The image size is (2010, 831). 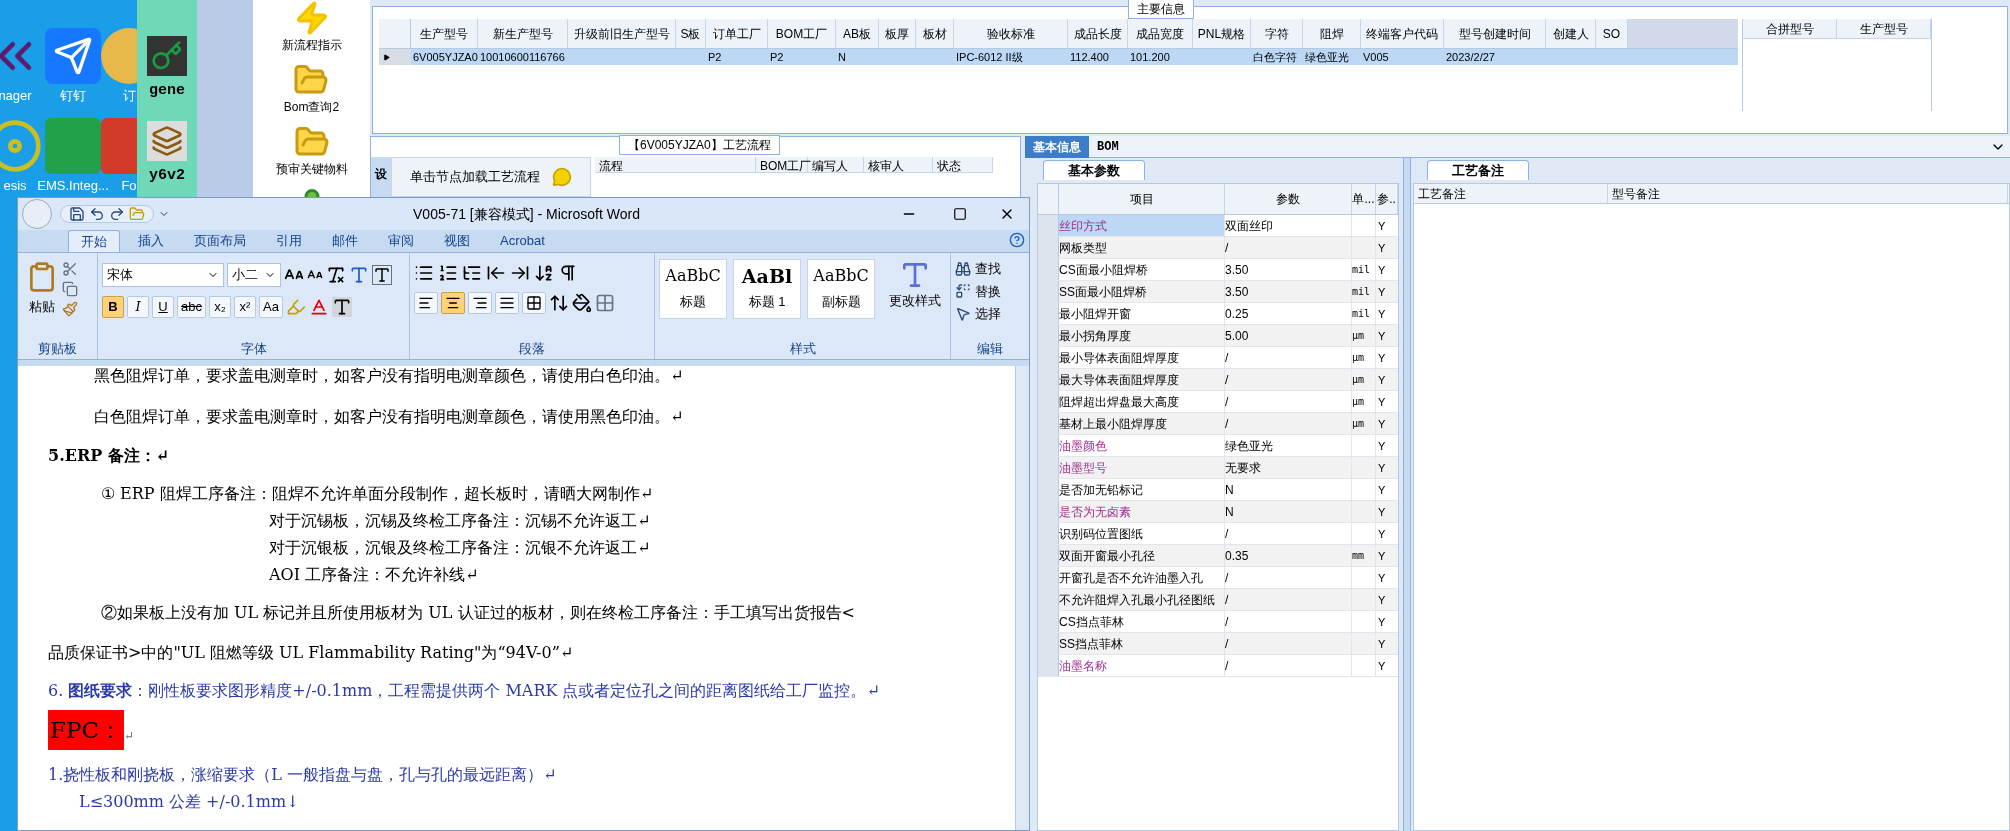 What do you see at coordinates (1790, 29) in the screenshot?
I see `column-header: 合拼型号` at bounding box center [1790, 29].